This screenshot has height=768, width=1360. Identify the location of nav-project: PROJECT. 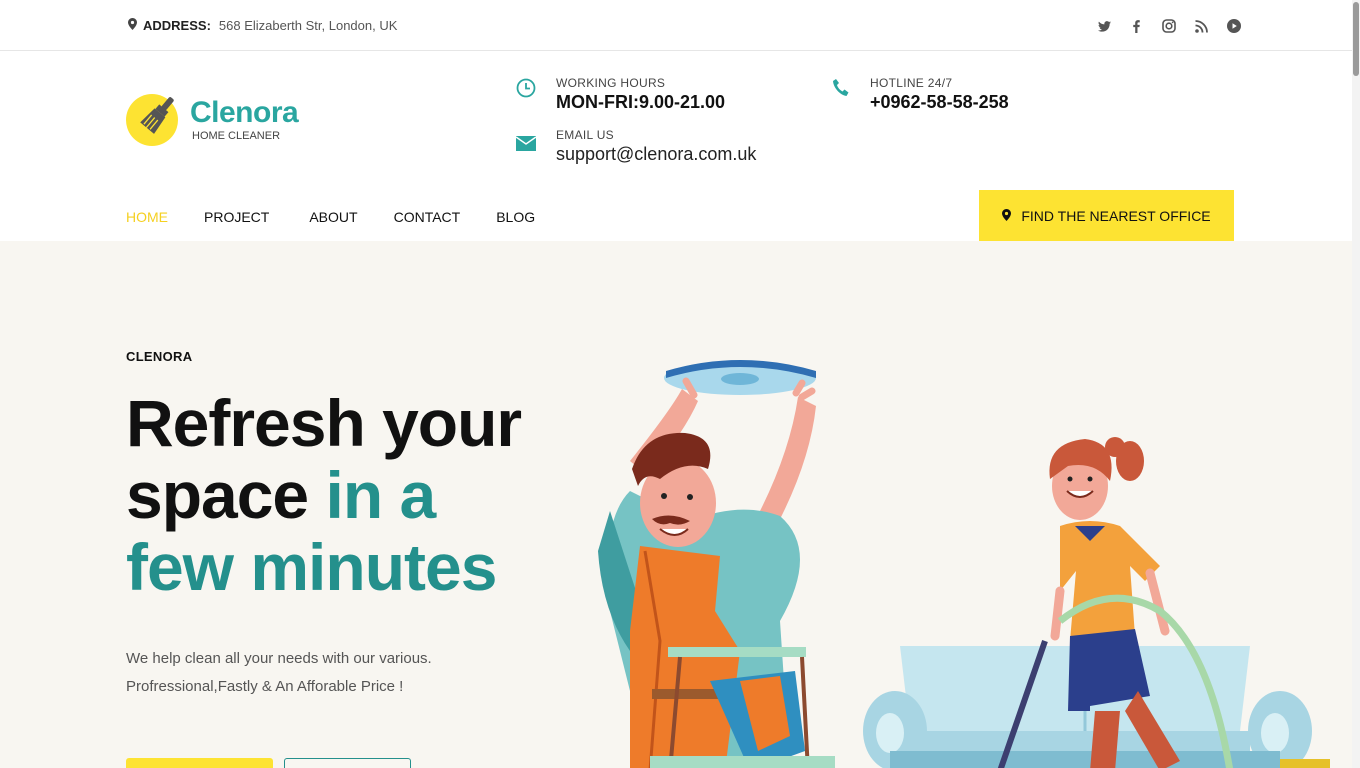
(236, 217).